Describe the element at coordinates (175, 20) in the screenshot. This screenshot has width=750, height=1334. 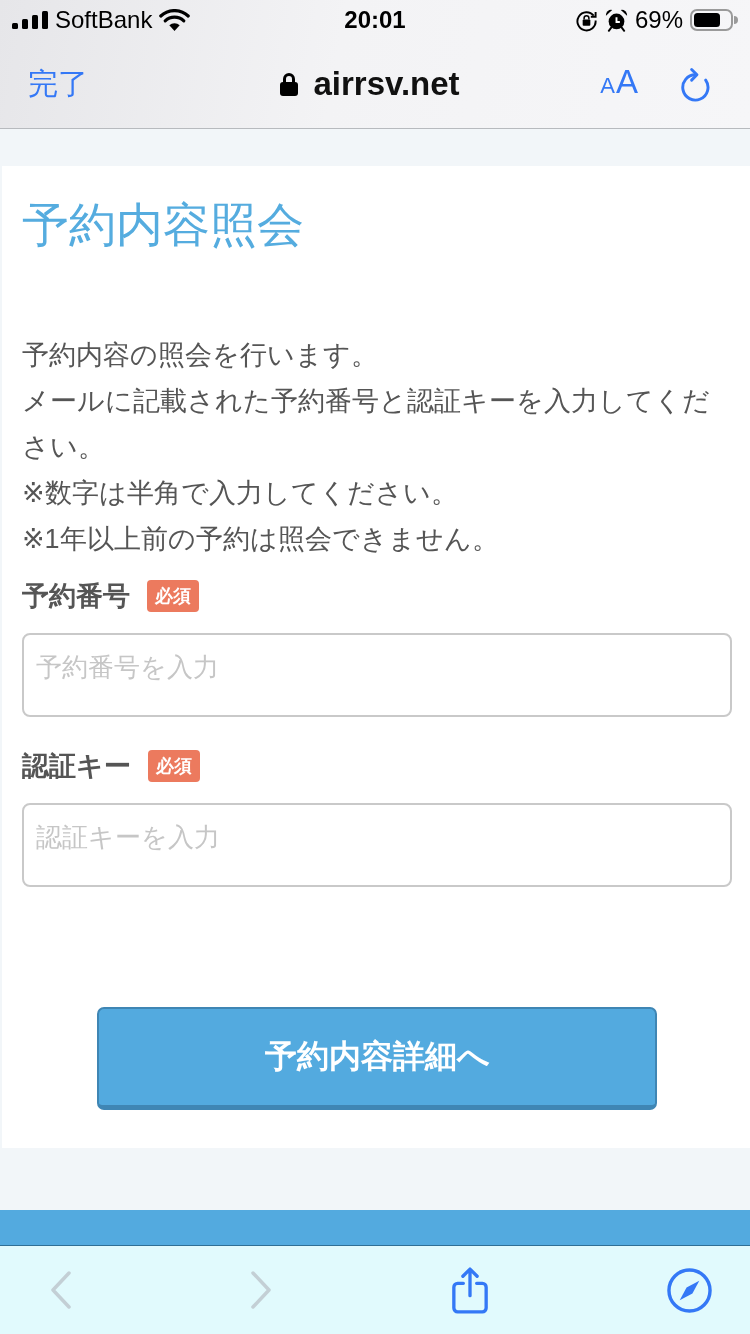
I see `wifi-icon` at that location.